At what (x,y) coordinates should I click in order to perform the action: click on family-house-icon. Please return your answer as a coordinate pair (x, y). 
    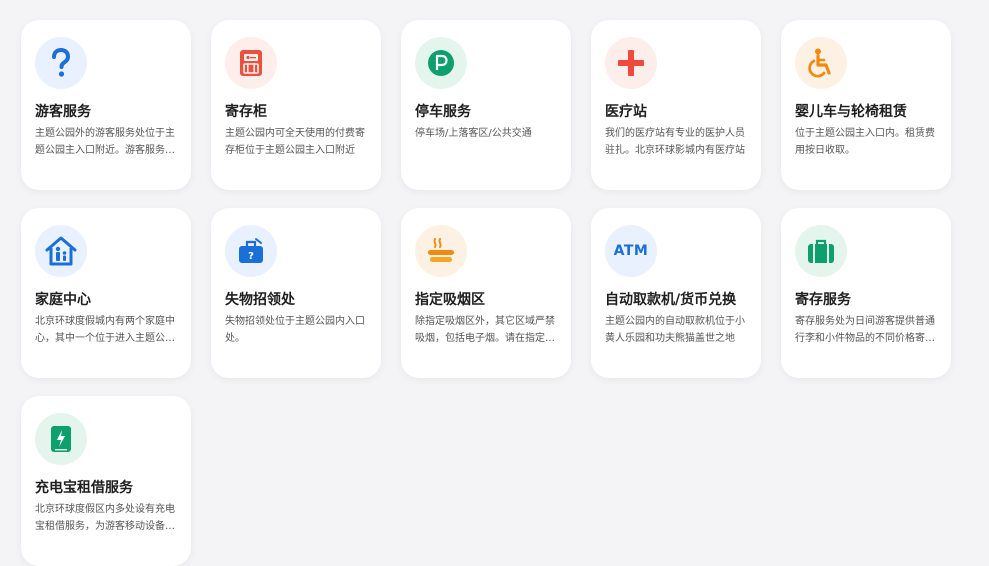
    Looking at the image, I should click on (61, 251).